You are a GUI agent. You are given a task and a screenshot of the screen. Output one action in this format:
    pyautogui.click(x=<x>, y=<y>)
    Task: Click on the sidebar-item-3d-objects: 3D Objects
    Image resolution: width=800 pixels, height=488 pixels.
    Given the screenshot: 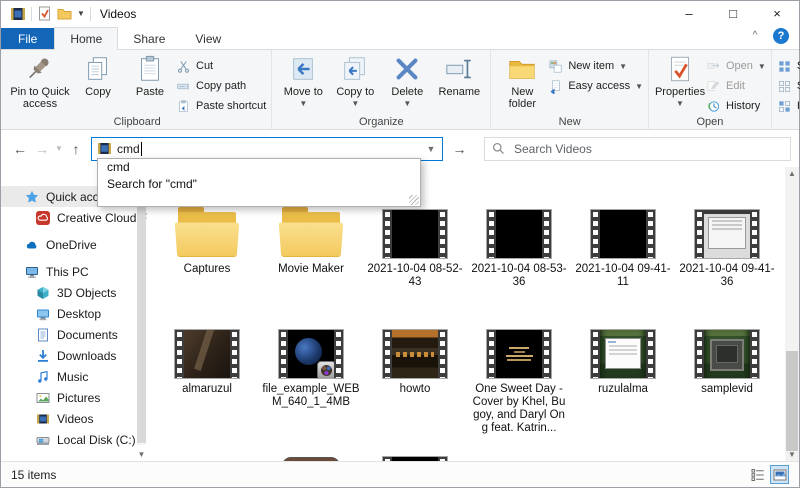 What is the action you would take?
    pyautogui.click(x=74, y=292)
    